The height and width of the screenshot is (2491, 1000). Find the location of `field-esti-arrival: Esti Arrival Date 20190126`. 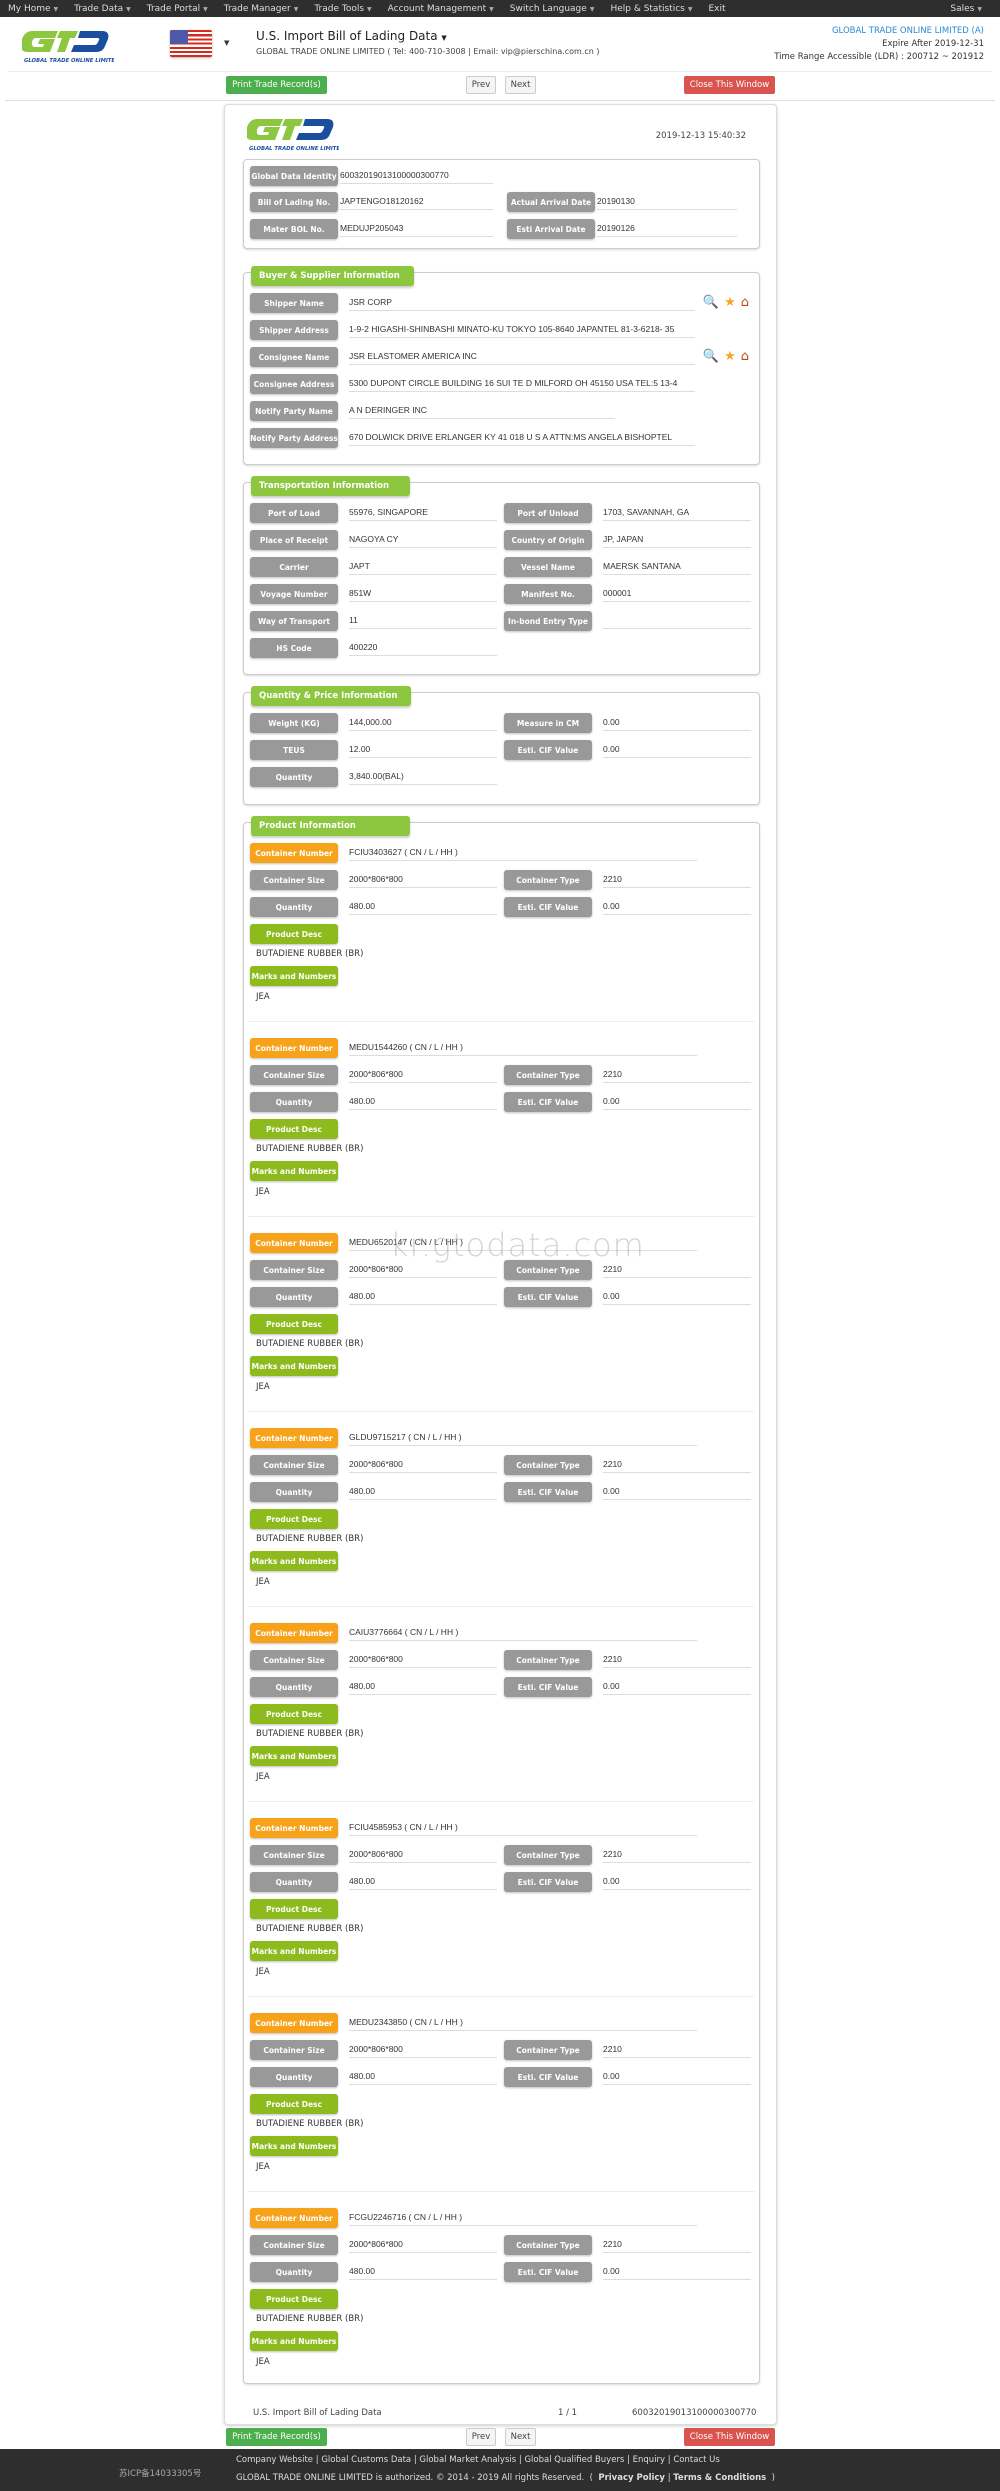

field-esti-arrival: Esti Arrival Date 20190126 is located at coordinates (622, 229).